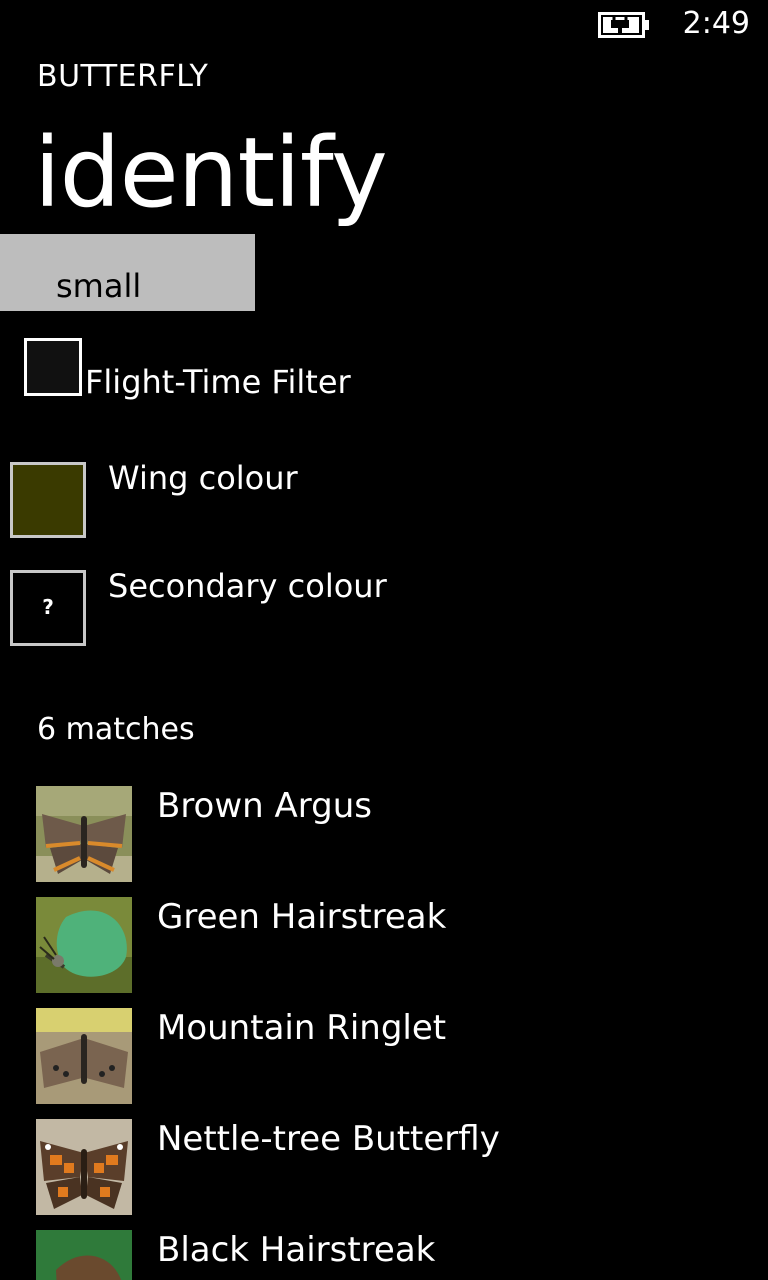 The image size is (768, 1280). Describe the element at coordinates (123, 76) in the screenshot. I see `app-name: BUTTERFLY` at that location.